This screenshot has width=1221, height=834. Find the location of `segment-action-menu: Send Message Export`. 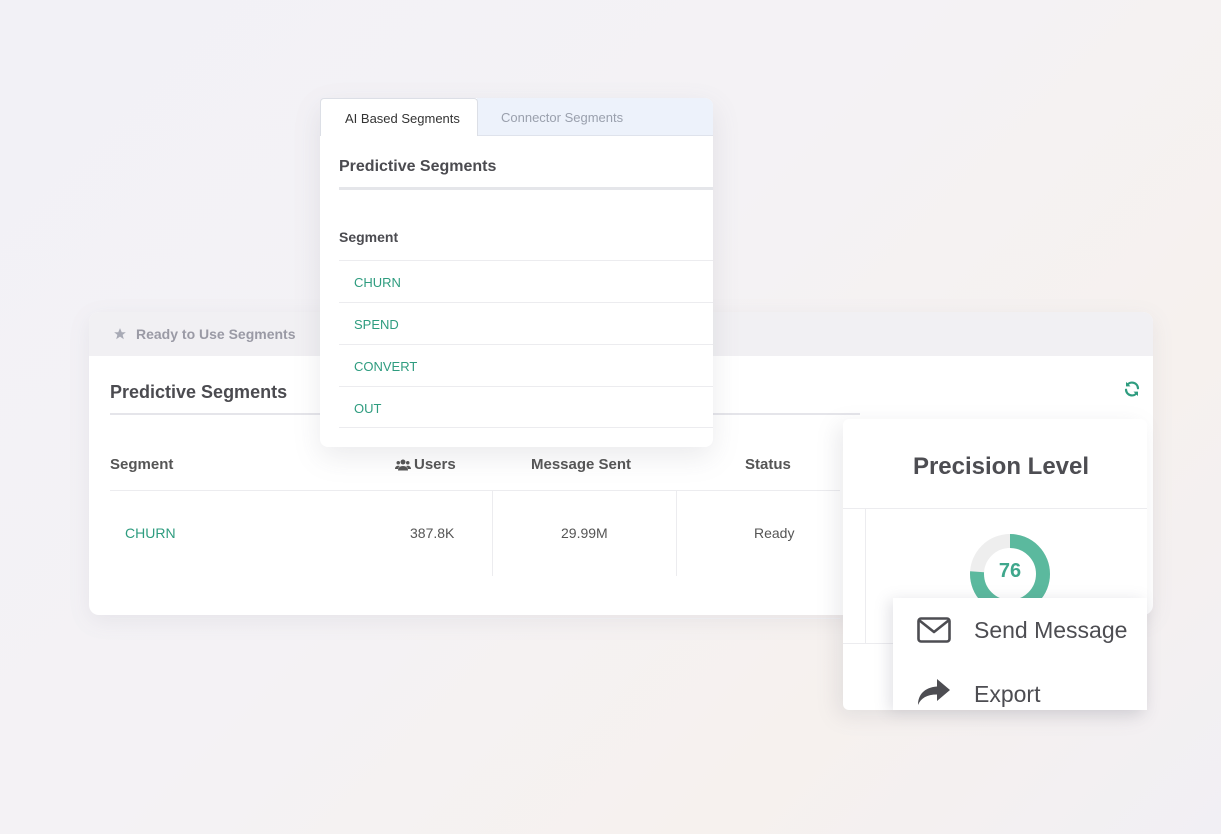

segment-action-menu: Send Message Export is located at coordinates (1020, 654).